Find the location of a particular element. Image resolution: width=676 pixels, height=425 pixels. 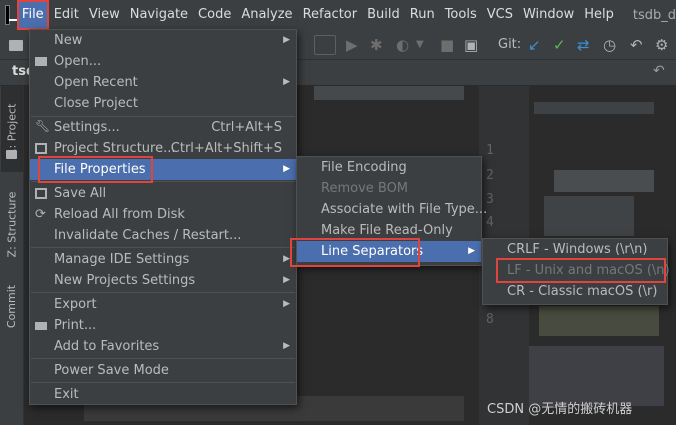

menu-item-reload-all: ⟳ Reload All from Disk is located at coordinates (163, 214).